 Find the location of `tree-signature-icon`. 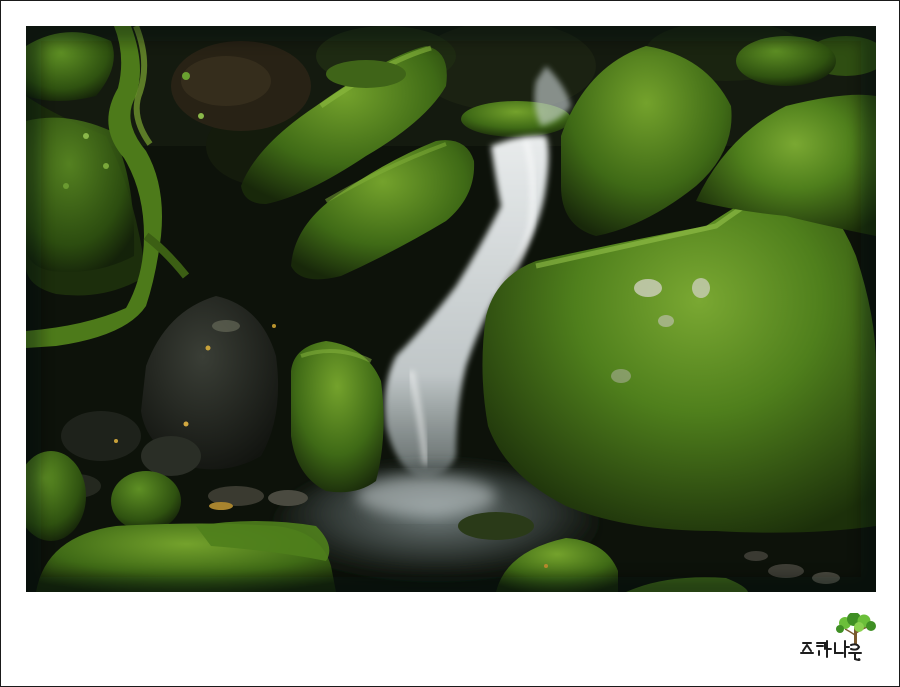

tree-signature-icon is located at coordinates (838, 637).